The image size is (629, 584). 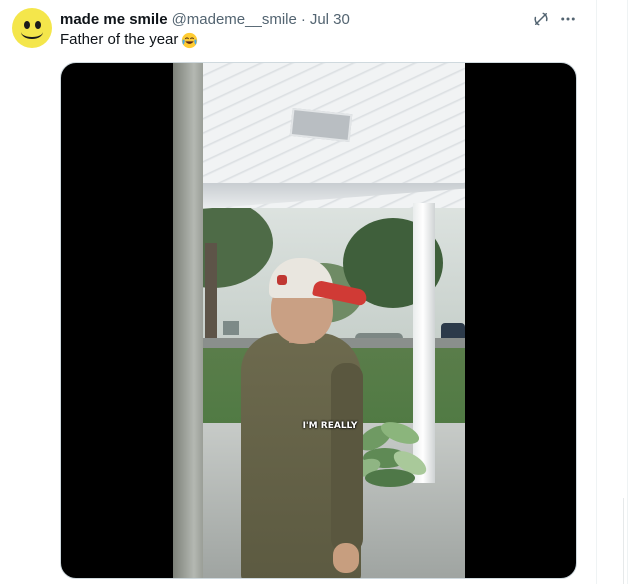 What do you see at coordinates (114, 19) in the screenshot?
I see `author-display-name: made me smile` at bounding box center [114, 19].